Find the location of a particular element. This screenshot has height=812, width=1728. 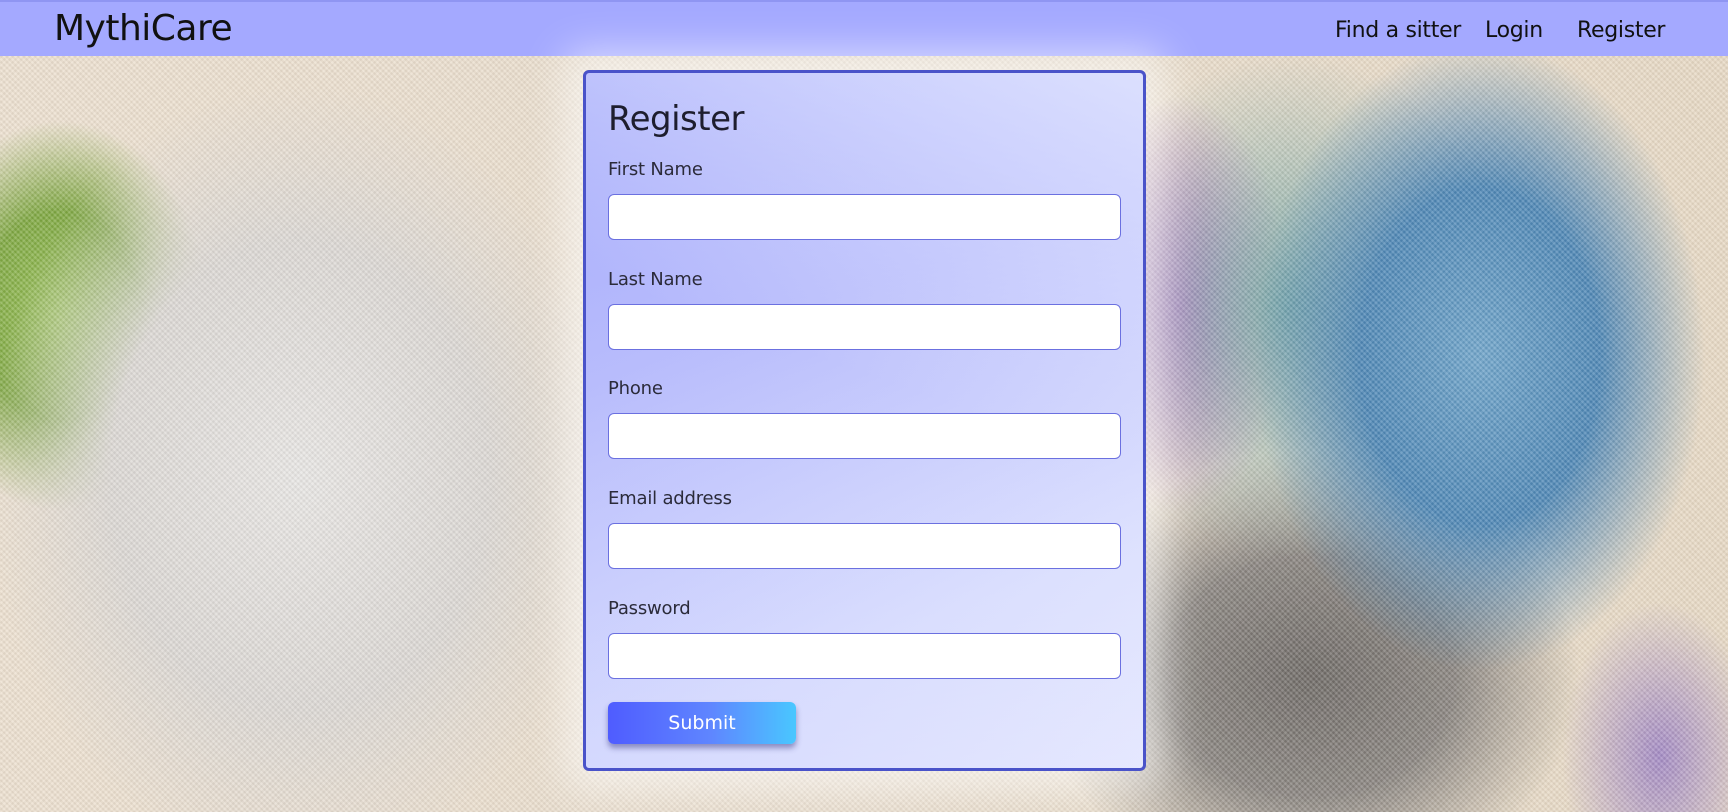

nav-link-register: Register is located at coordinates (1621, 30).